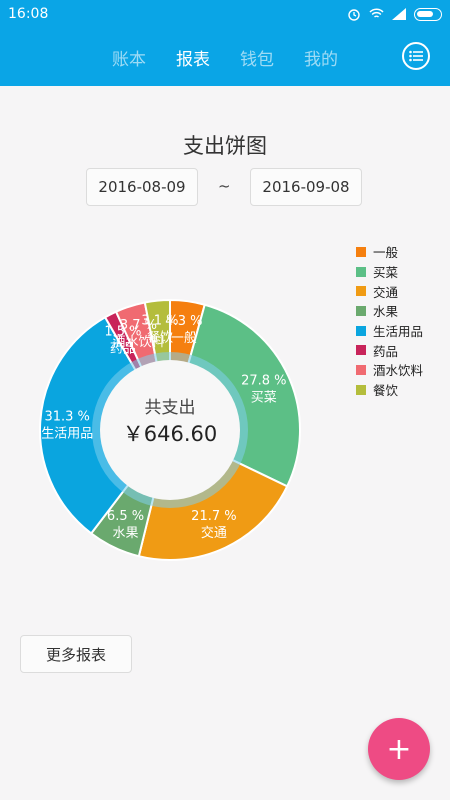  Describe the element at coordinates (306, 187) in the screenshot. I see `end-date-button: 2016-09-08` at that location.